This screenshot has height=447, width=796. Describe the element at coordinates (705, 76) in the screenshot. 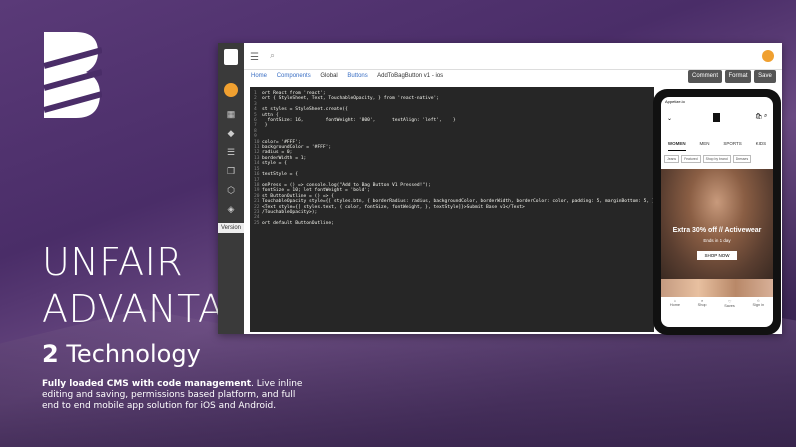

I see `comment-button: Comment` at that location.